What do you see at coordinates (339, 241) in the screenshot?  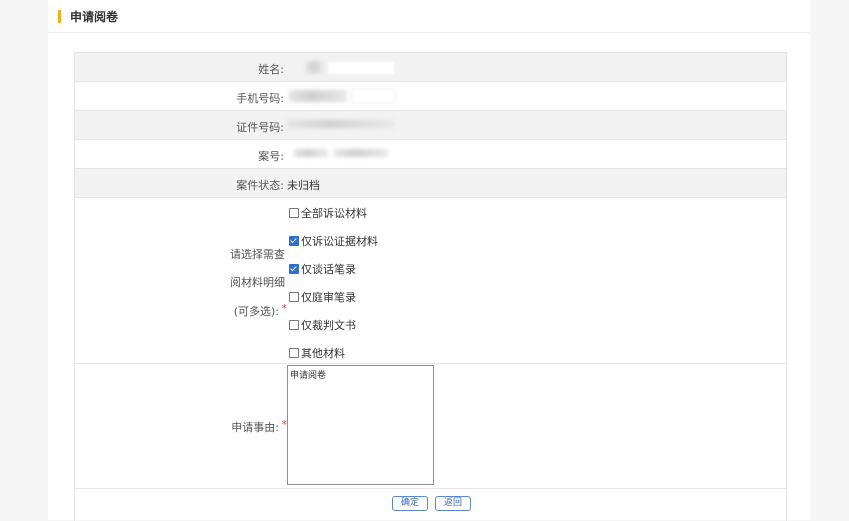 I see `option-evidence-materials-label: 仅诉讼证据材料` at bounding box center [339, 241].